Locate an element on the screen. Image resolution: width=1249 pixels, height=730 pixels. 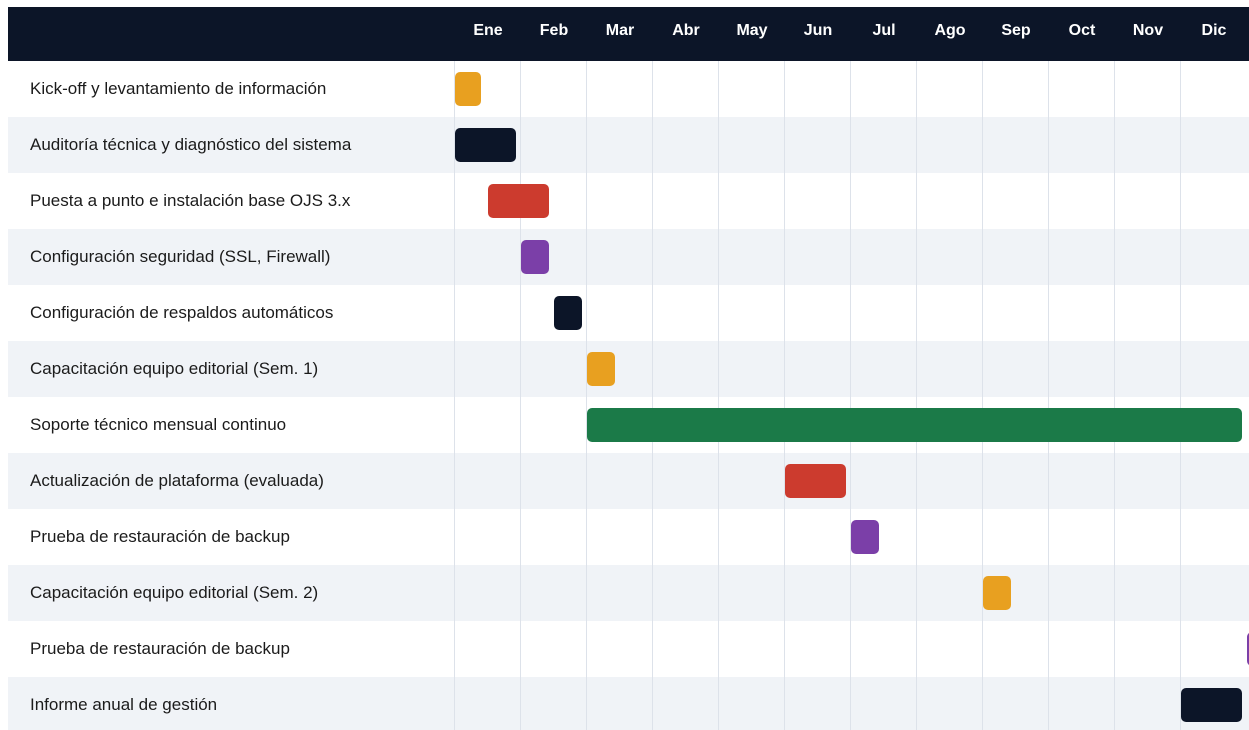
task-label: Configuración seguridad (SSL, Firewall) is located at coordinates (180, 256).